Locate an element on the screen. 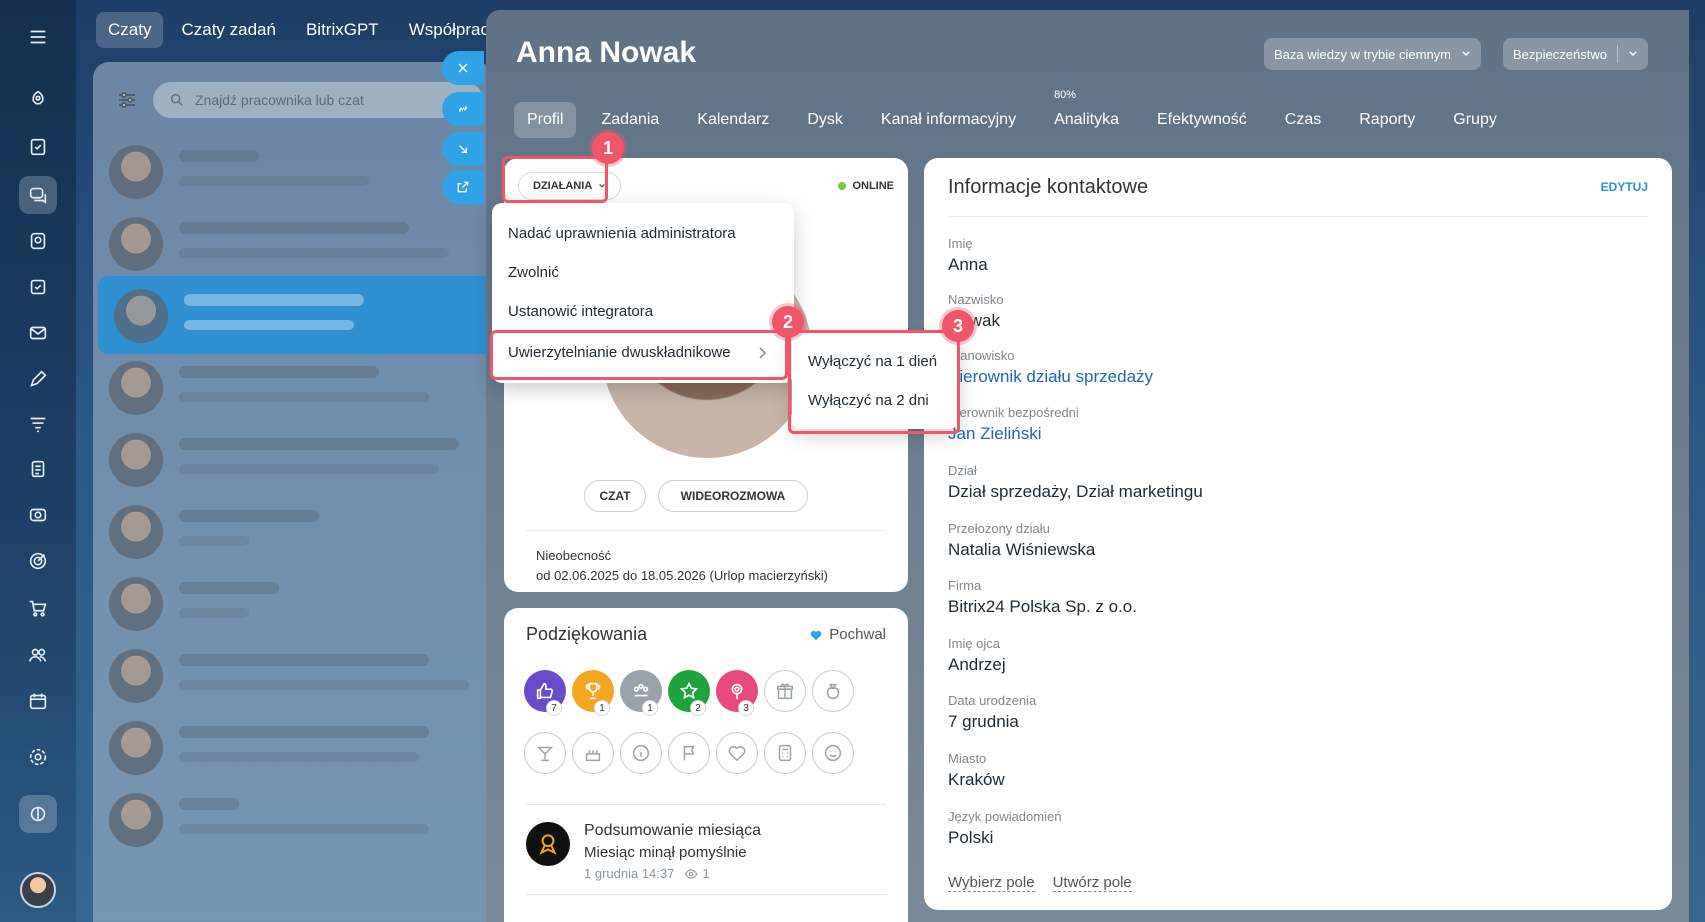 The image size is (1705, 922). minimize-icon is located at coordinates (463, 149).